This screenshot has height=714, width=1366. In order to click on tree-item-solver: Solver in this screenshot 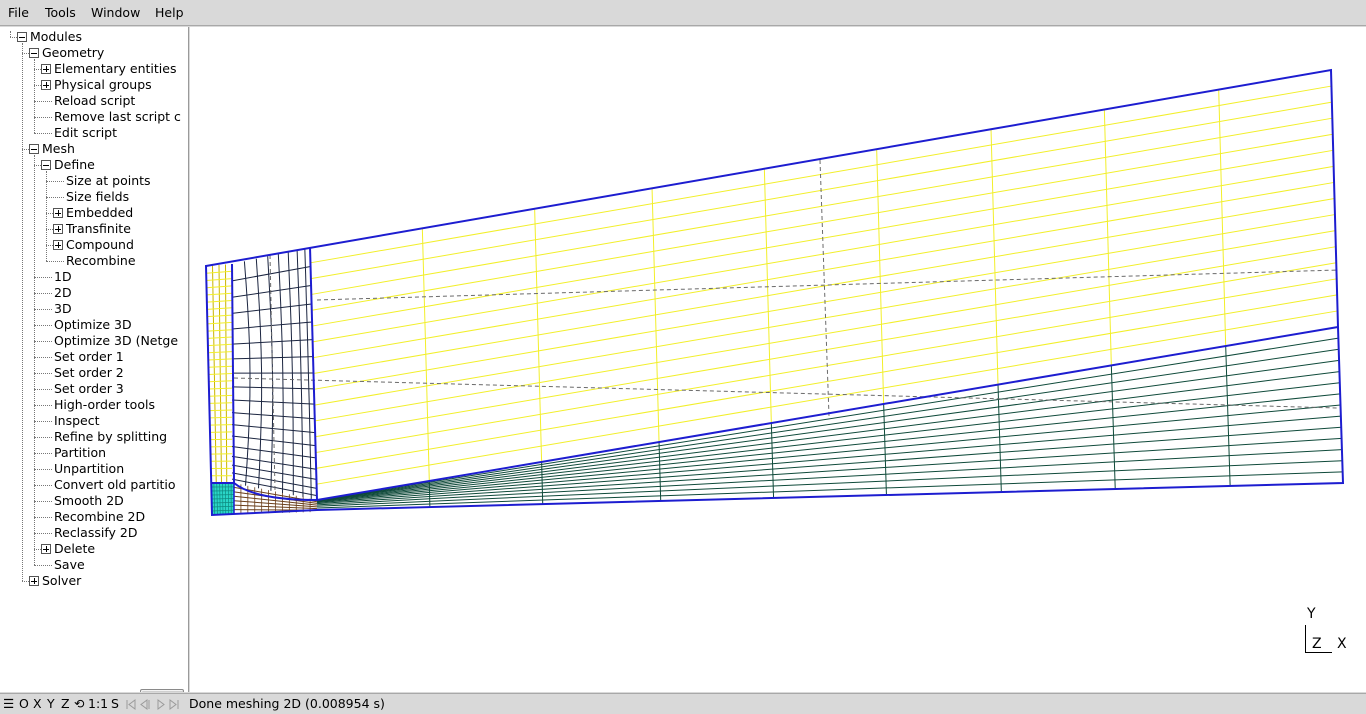, I will do `click(94, 581)`.